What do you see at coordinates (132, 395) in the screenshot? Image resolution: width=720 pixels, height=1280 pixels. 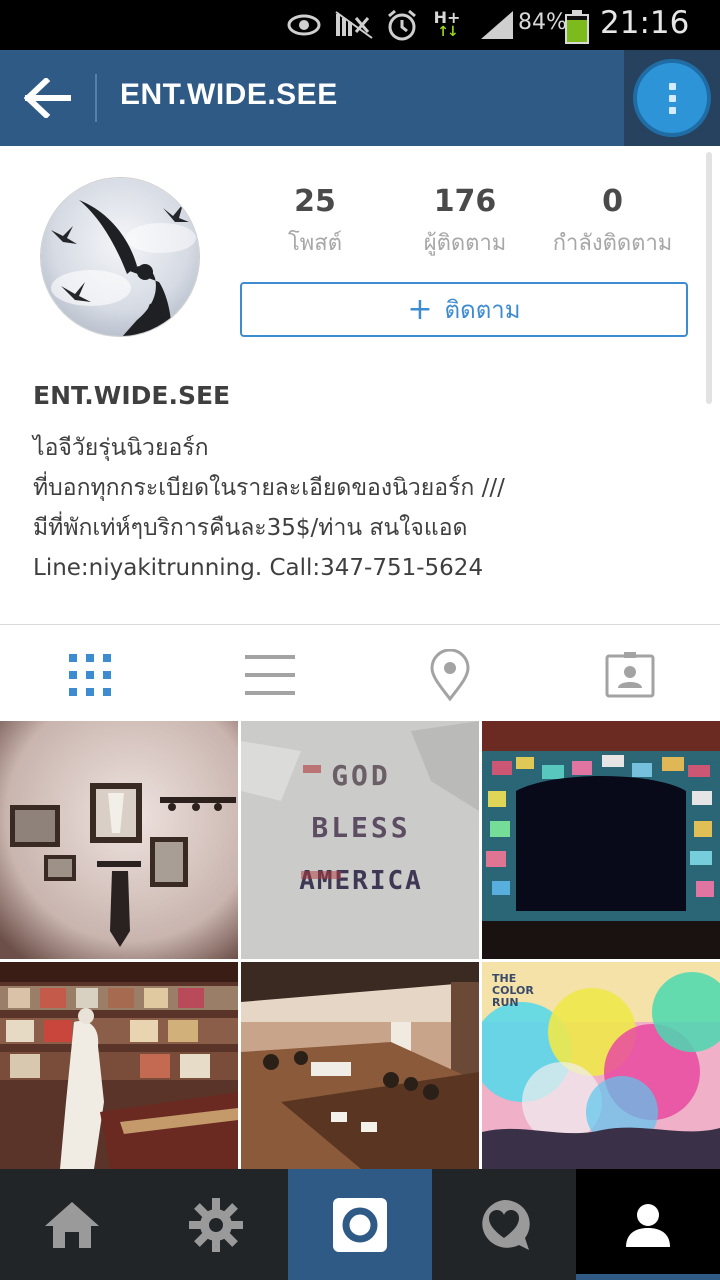 I see `profile-name: ENT.WIDE.SEE` at bounding box center [132, 395].